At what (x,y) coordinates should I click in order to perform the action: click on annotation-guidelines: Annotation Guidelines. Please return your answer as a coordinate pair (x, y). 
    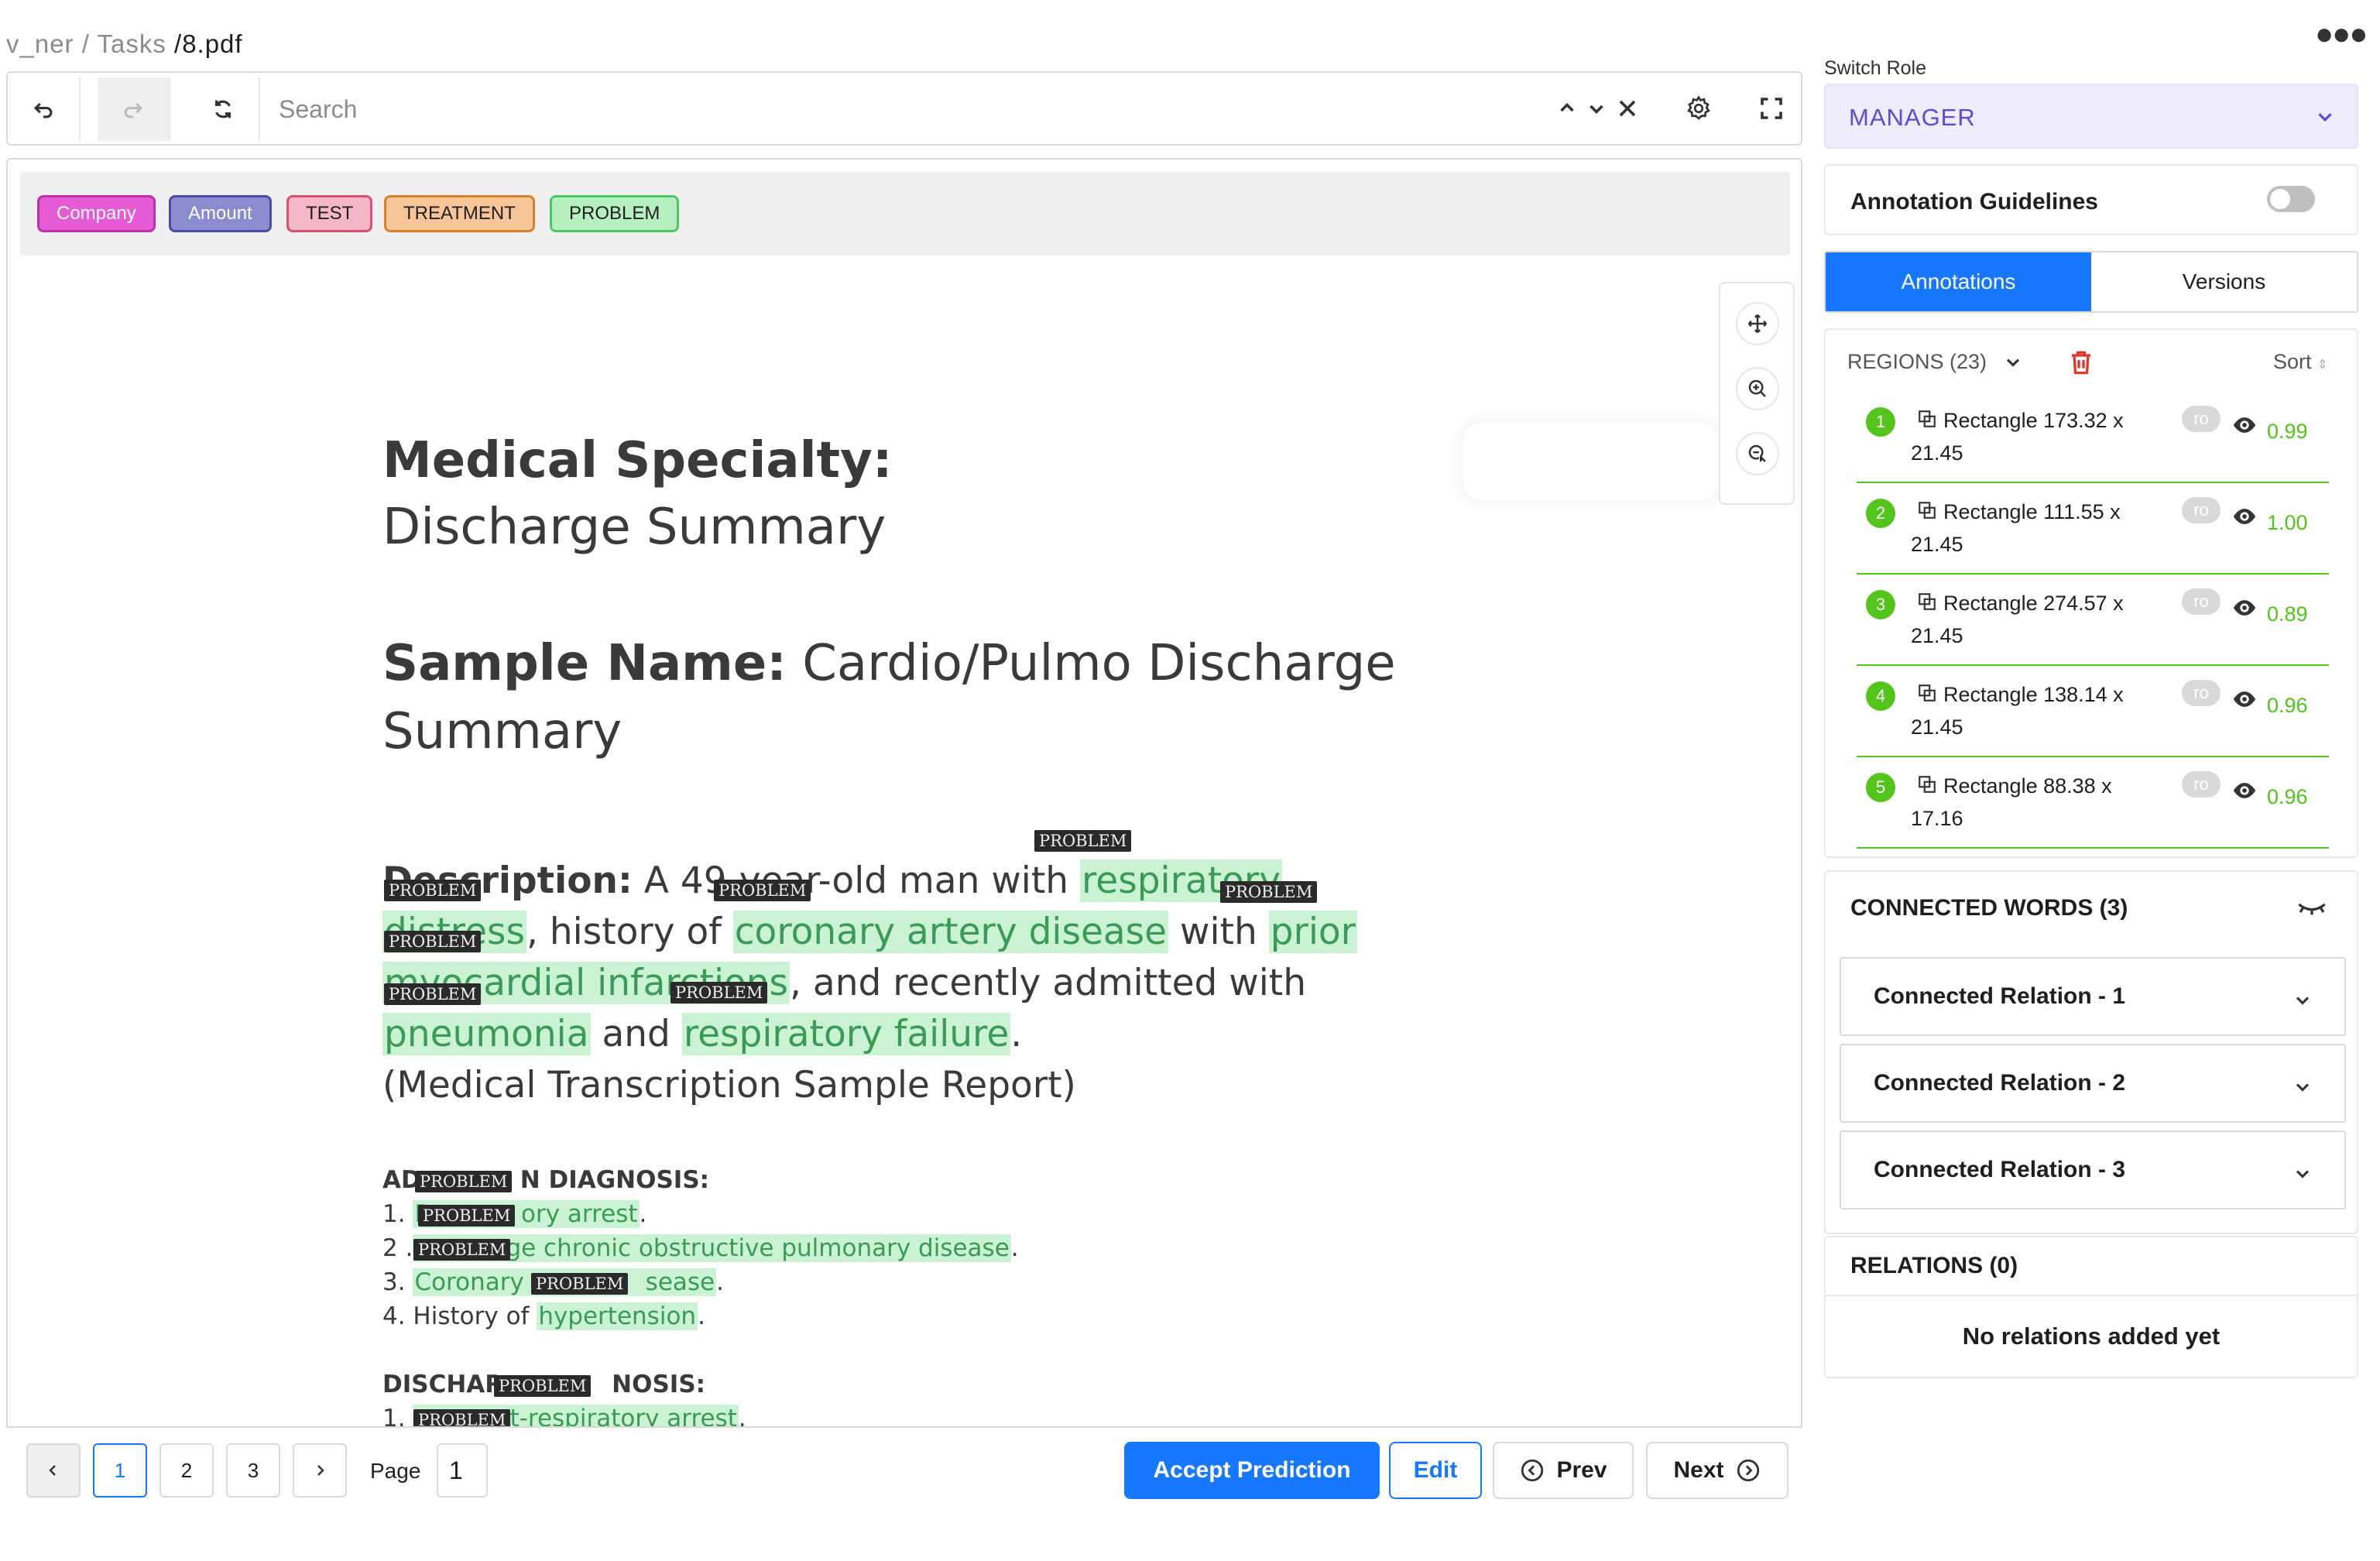
    Looking at the image, I should click on (2091, 199).